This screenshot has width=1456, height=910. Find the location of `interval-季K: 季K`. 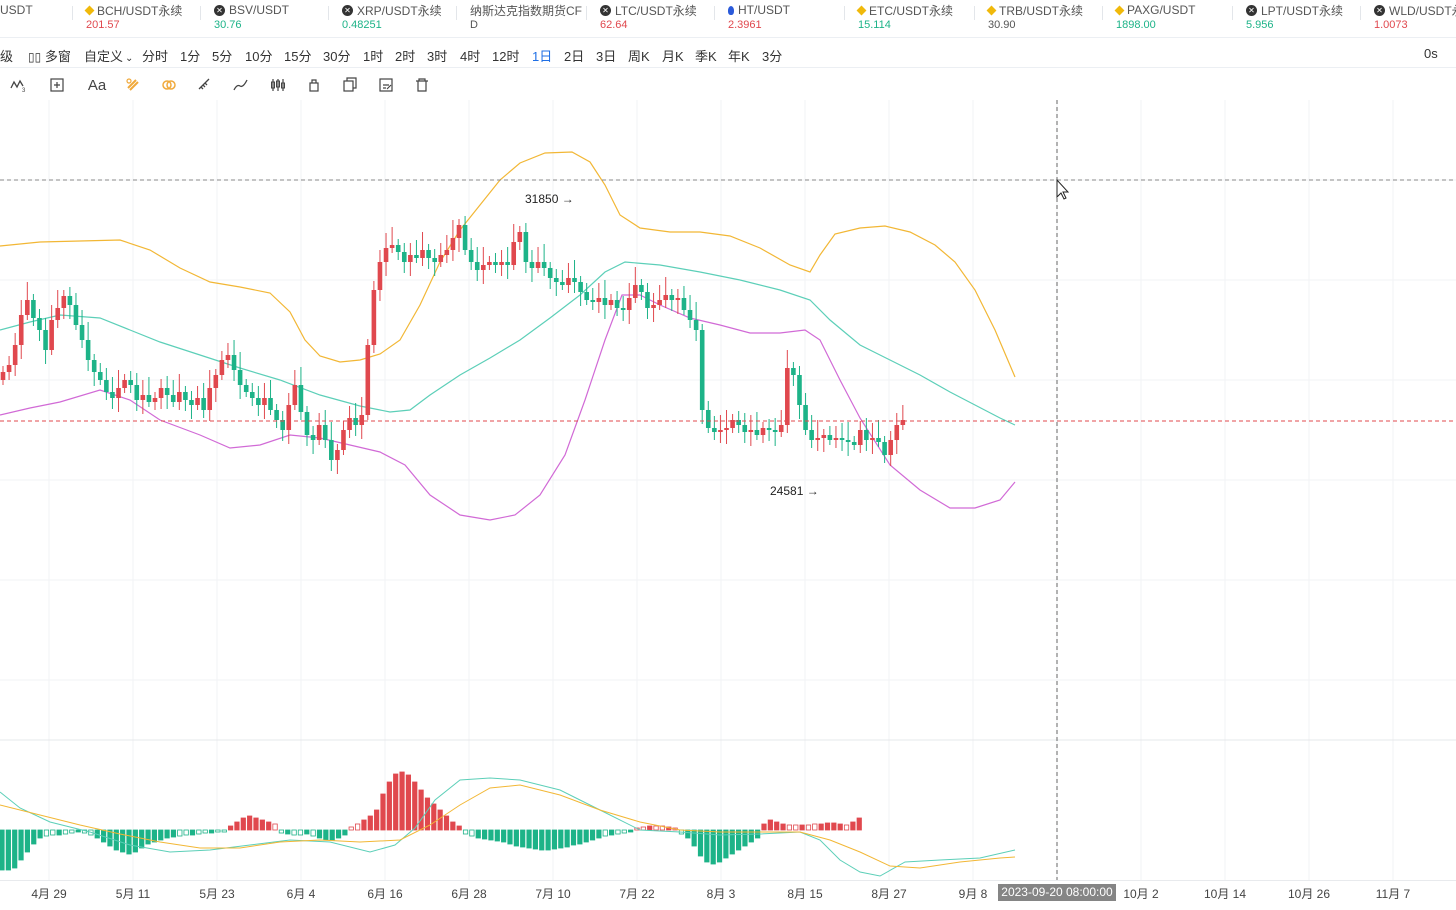

interval-季K: 季K is located at coordinates (706, 55).